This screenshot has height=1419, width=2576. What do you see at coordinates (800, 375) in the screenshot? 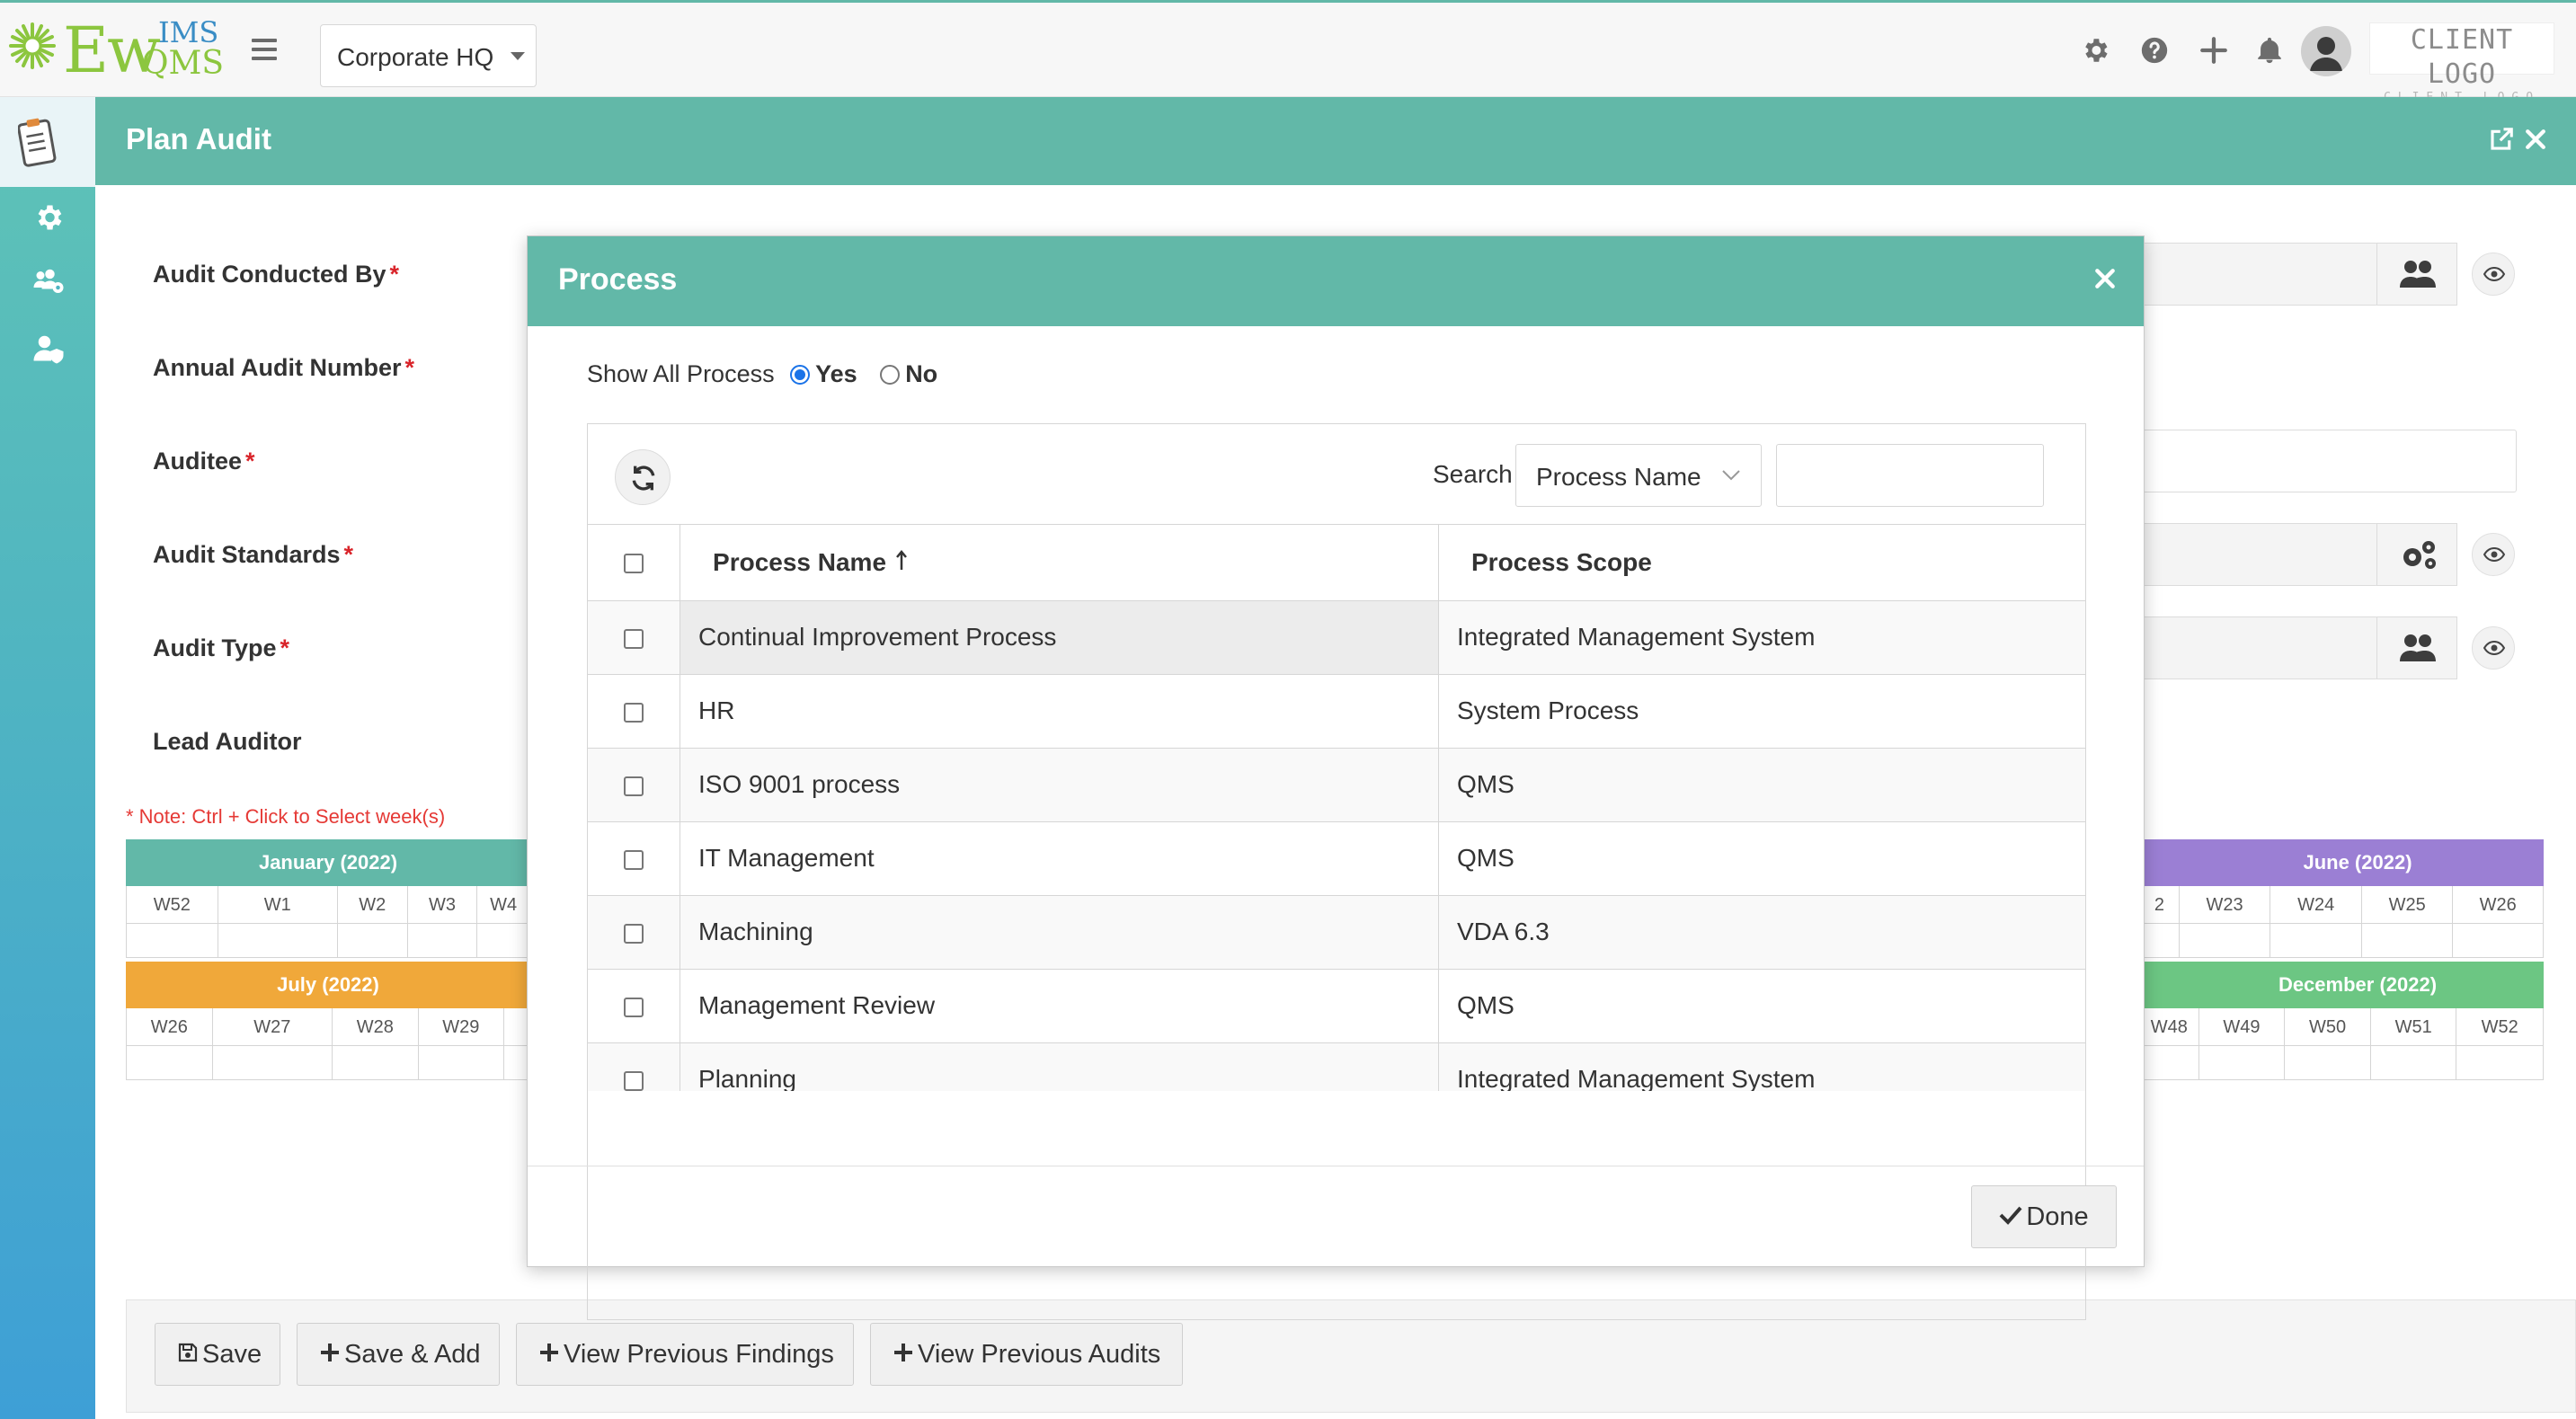
I see `radio-yes` at bounding box center [800, 375].